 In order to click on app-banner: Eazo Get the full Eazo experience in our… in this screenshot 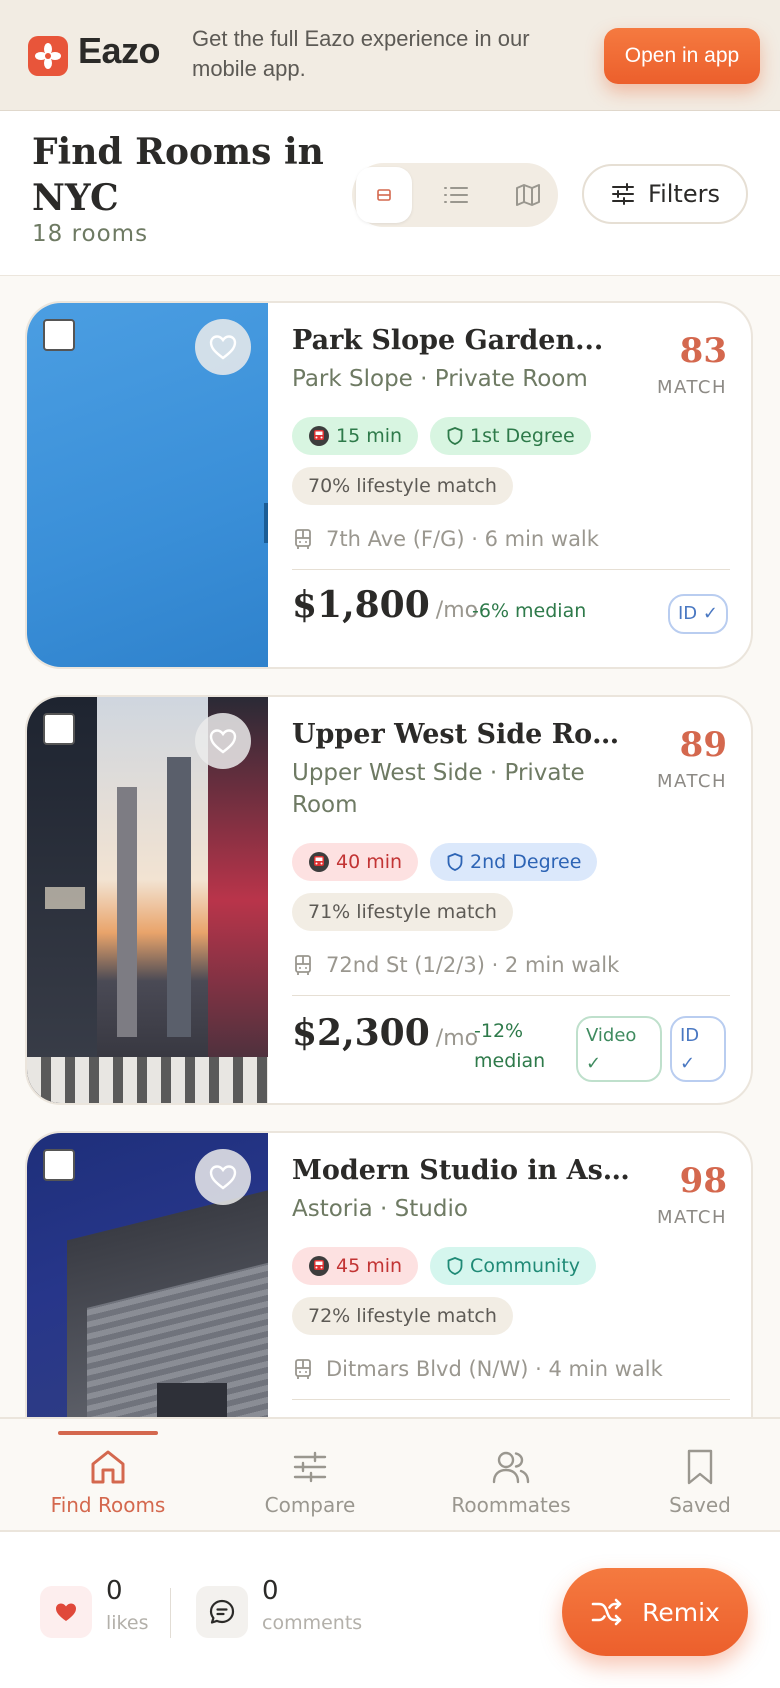, I will do `click(390, 55)`.